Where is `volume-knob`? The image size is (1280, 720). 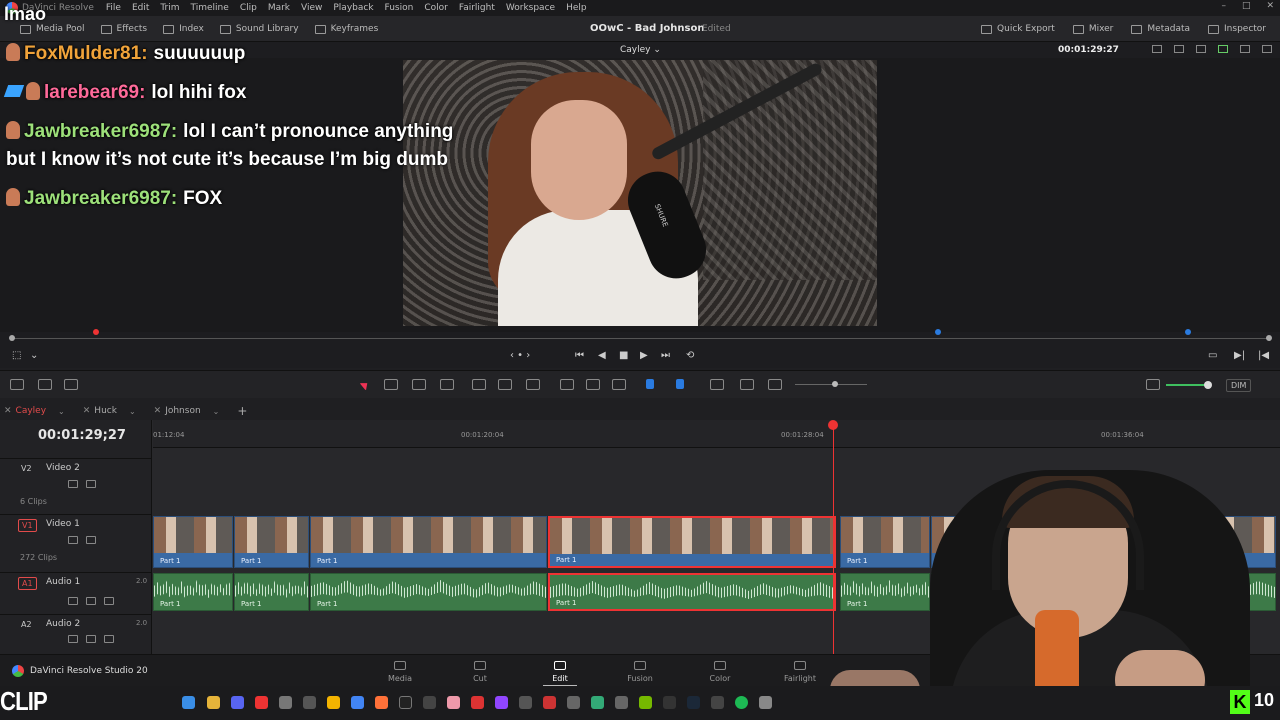
volume-knob is located at coordinates (1208, 385).